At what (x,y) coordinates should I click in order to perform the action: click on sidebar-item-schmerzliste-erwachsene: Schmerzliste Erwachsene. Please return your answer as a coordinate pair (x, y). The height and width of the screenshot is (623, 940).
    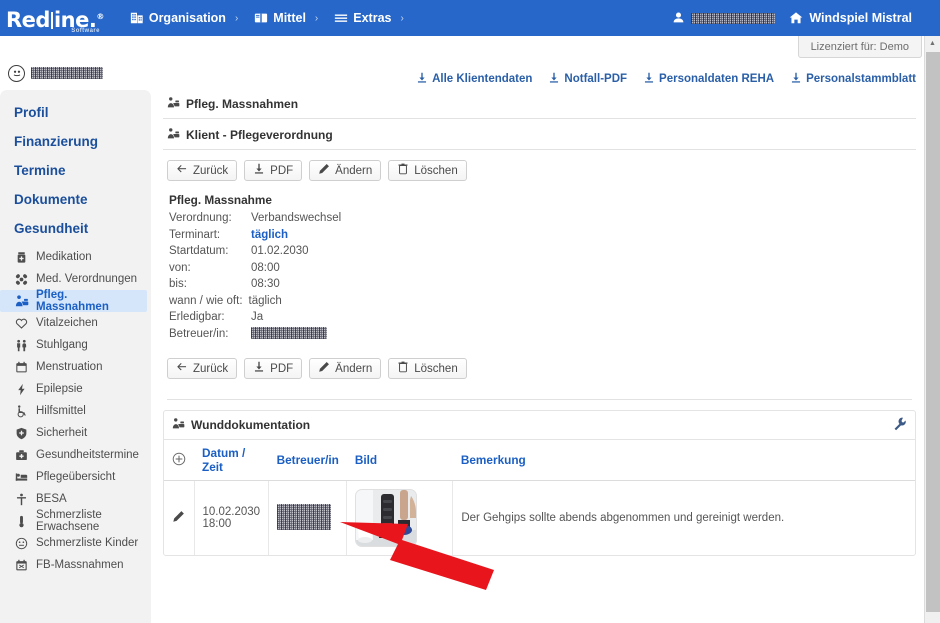
    Looking at the image, I should click on (75, 521).